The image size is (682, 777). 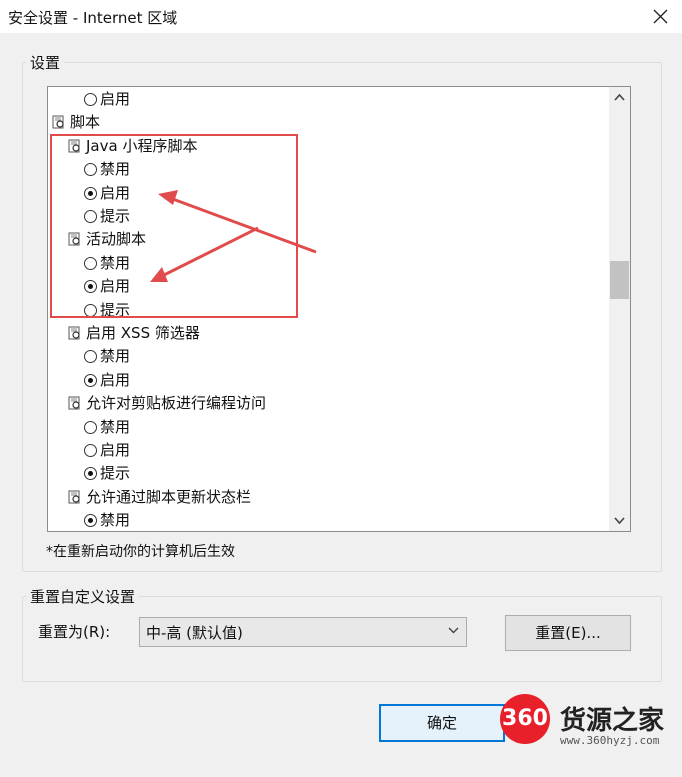 I want to click on restart-note: *在重新启动你的计算机后生效, so click(x=140, y=552).